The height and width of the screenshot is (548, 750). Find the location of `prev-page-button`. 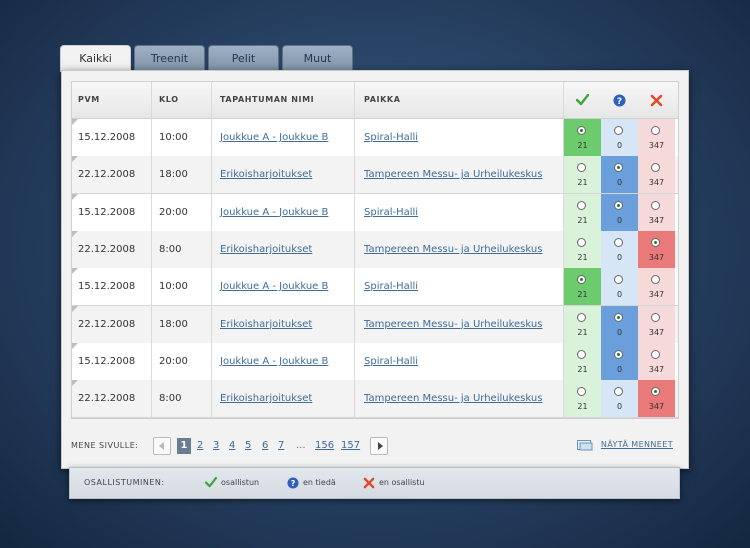

prev-page-button is located at coordinates (162, 446).